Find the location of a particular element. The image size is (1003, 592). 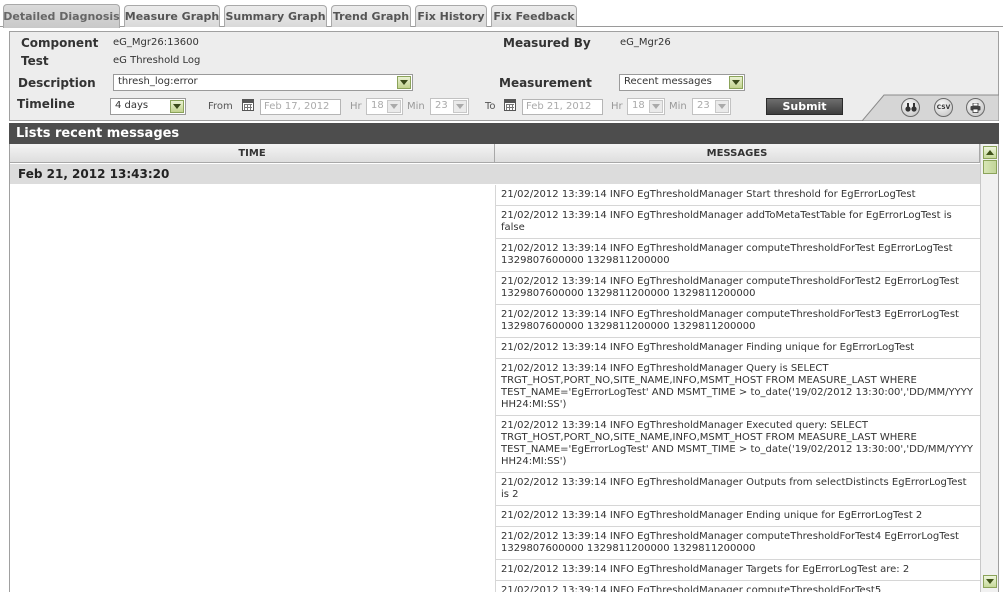

from-hour-value: 18 is located at coordinates (377, 105).